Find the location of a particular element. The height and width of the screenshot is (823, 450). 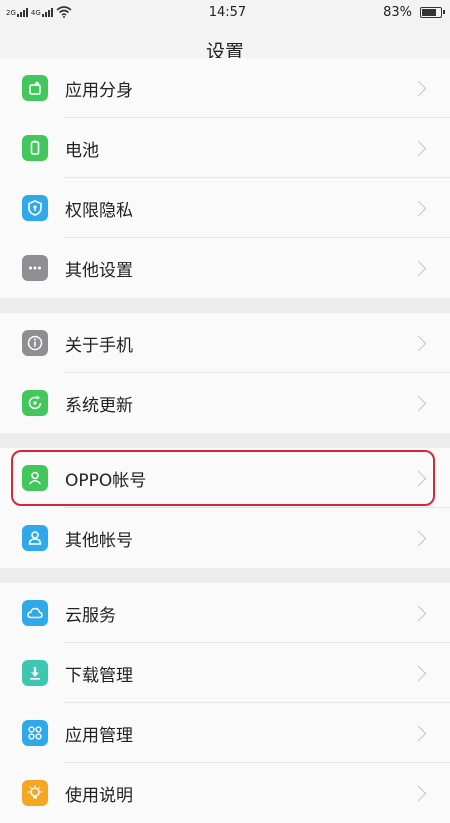

settings-item-label: 电池 is located at coordinates (82, 150).